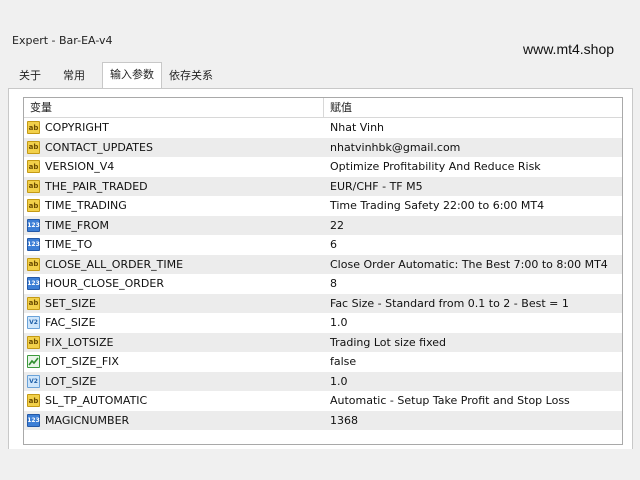 This screenshot has height=480, width=640. I want to click on variable-name: MAGICNUMBER, so click(87, 420).